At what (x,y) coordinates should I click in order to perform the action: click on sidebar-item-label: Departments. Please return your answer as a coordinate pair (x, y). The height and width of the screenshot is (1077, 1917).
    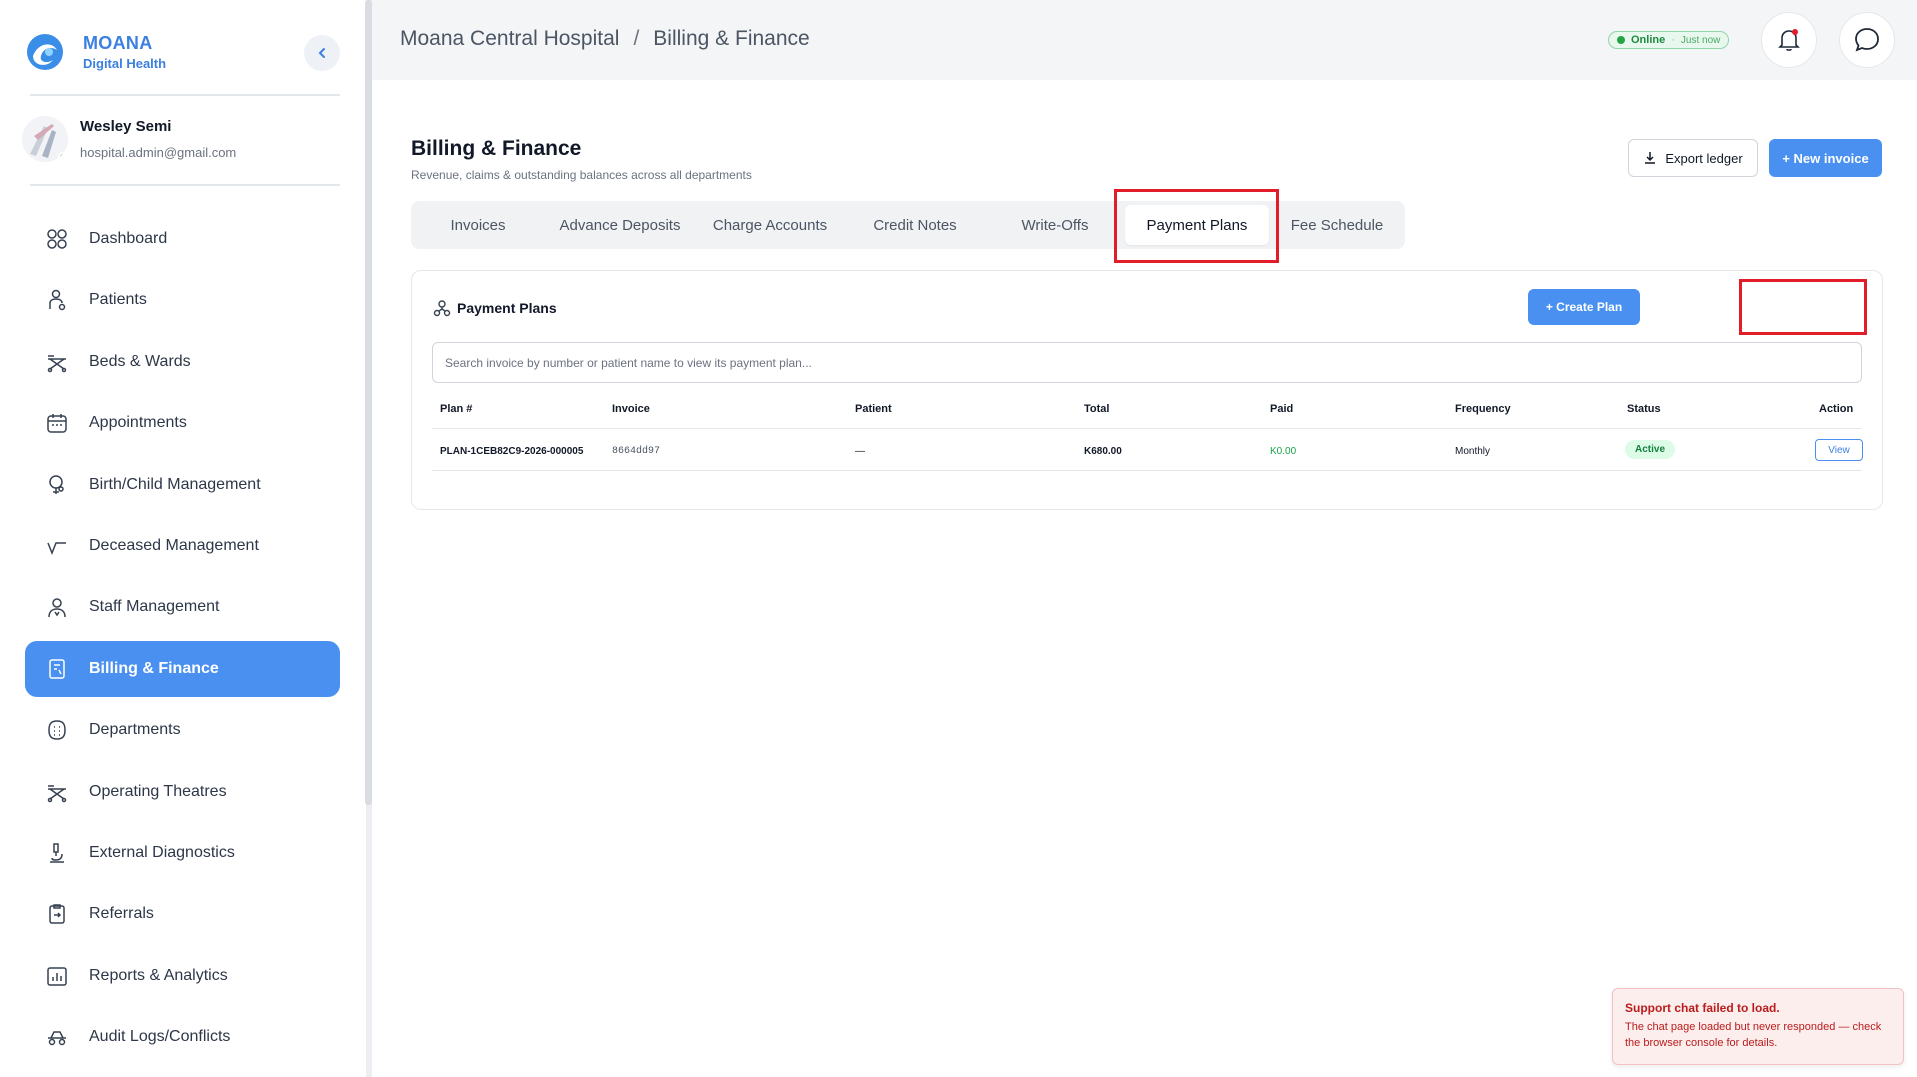
    Looking at the image, I should click on (135, 730).